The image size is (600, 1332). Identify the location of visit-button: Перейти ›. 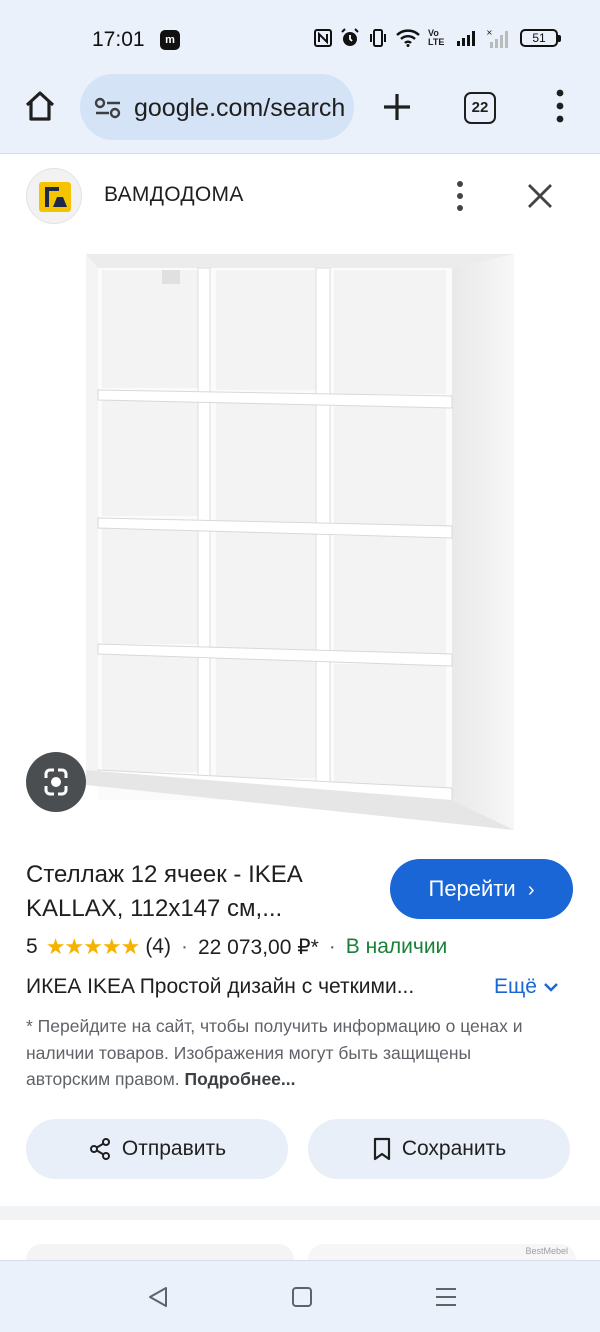
(481, 889).